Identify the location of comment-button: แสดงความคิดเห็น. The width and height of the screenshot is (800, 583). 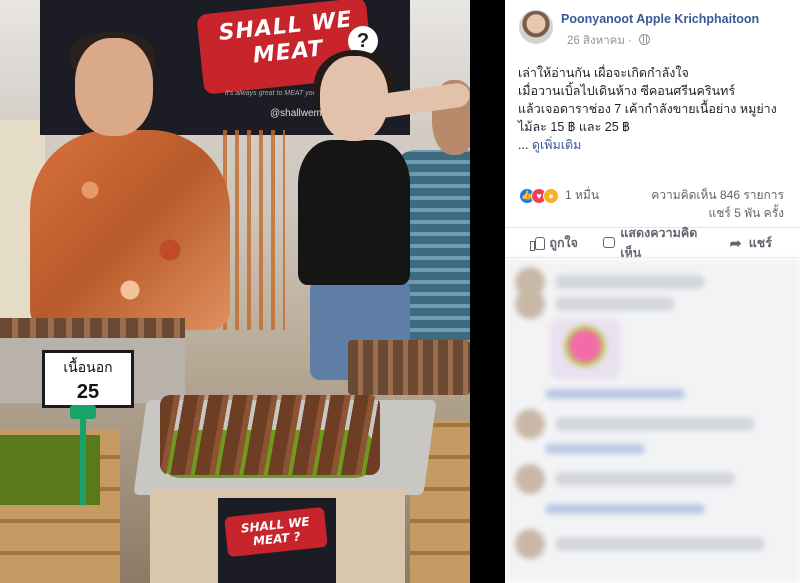
(652, 243).